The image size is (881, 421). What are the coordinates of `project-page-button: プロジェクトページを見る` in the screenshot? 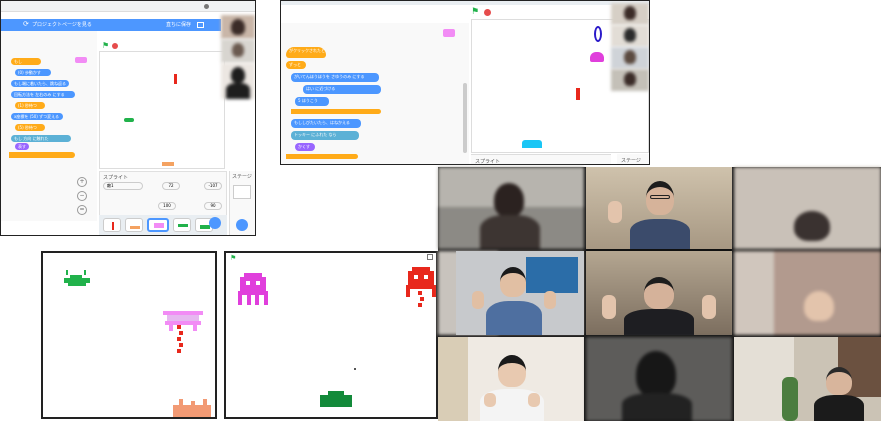 It's located at (62, 24).